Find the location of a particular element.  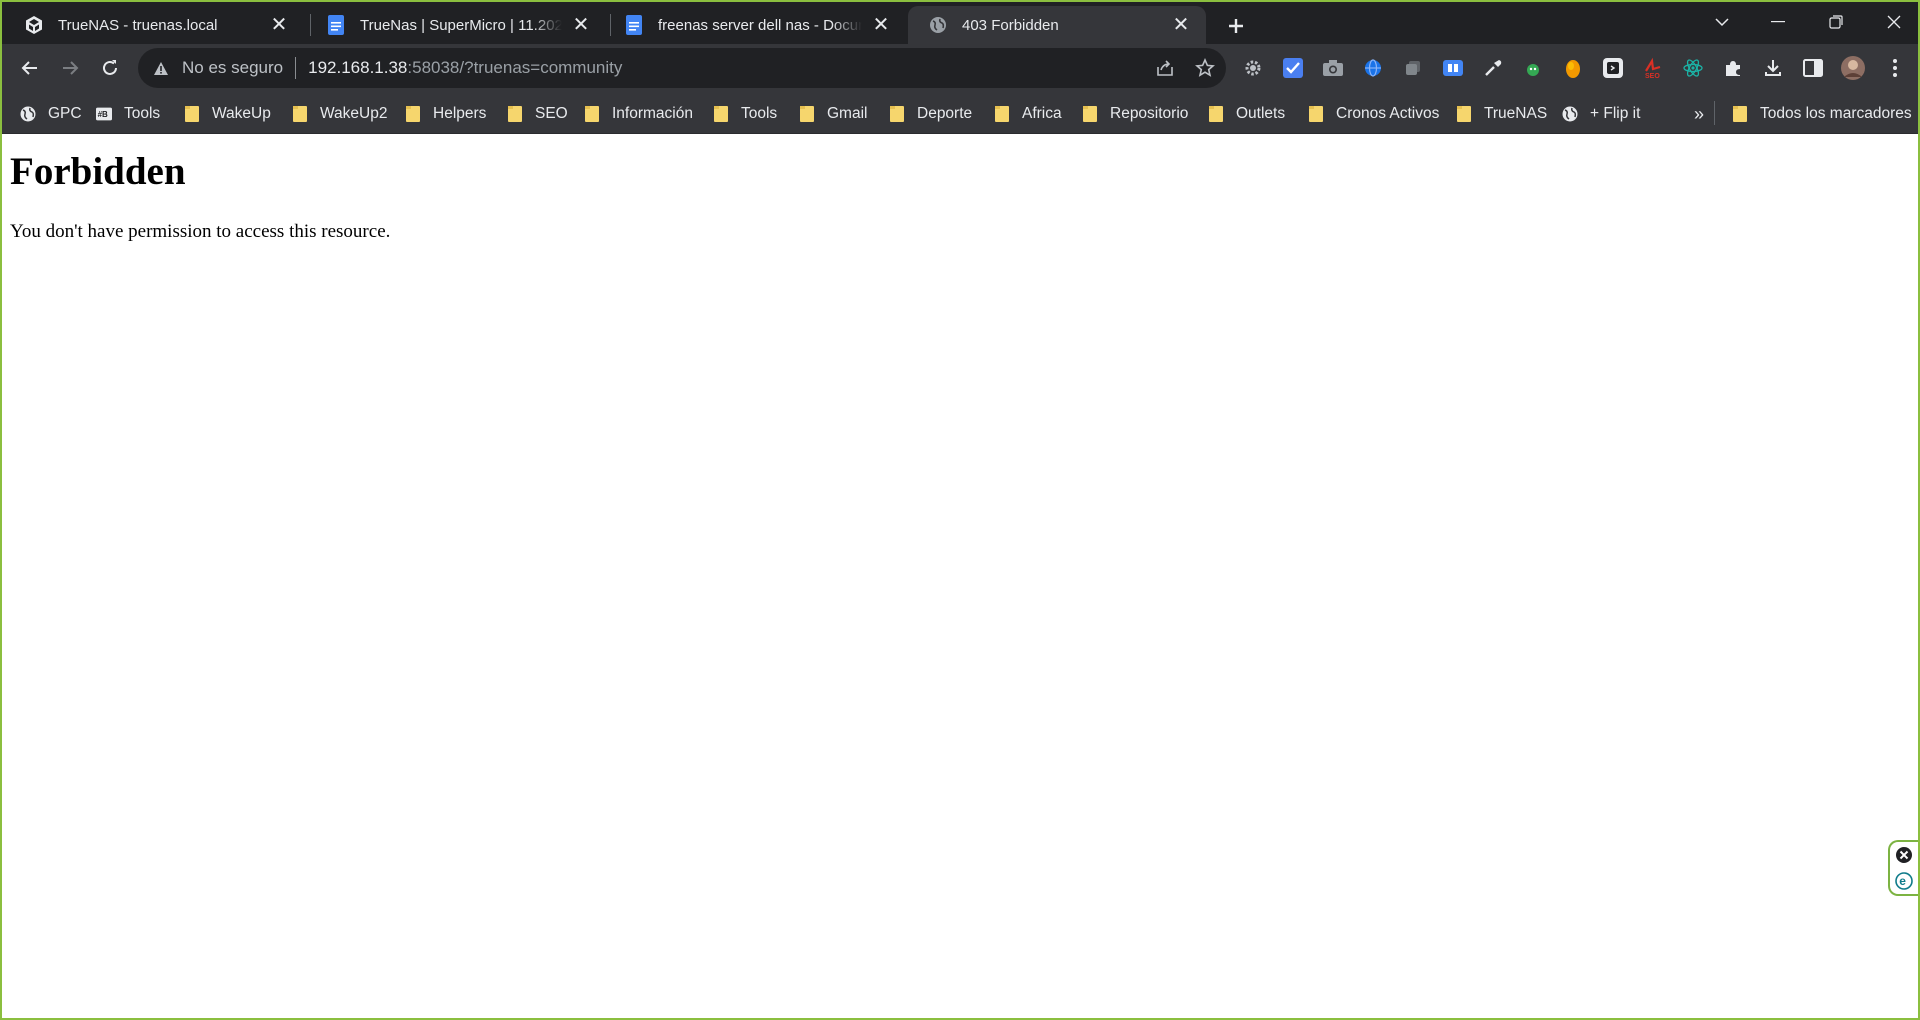

seo-extension-icon: SEO is located at coordinates (1653, 68).